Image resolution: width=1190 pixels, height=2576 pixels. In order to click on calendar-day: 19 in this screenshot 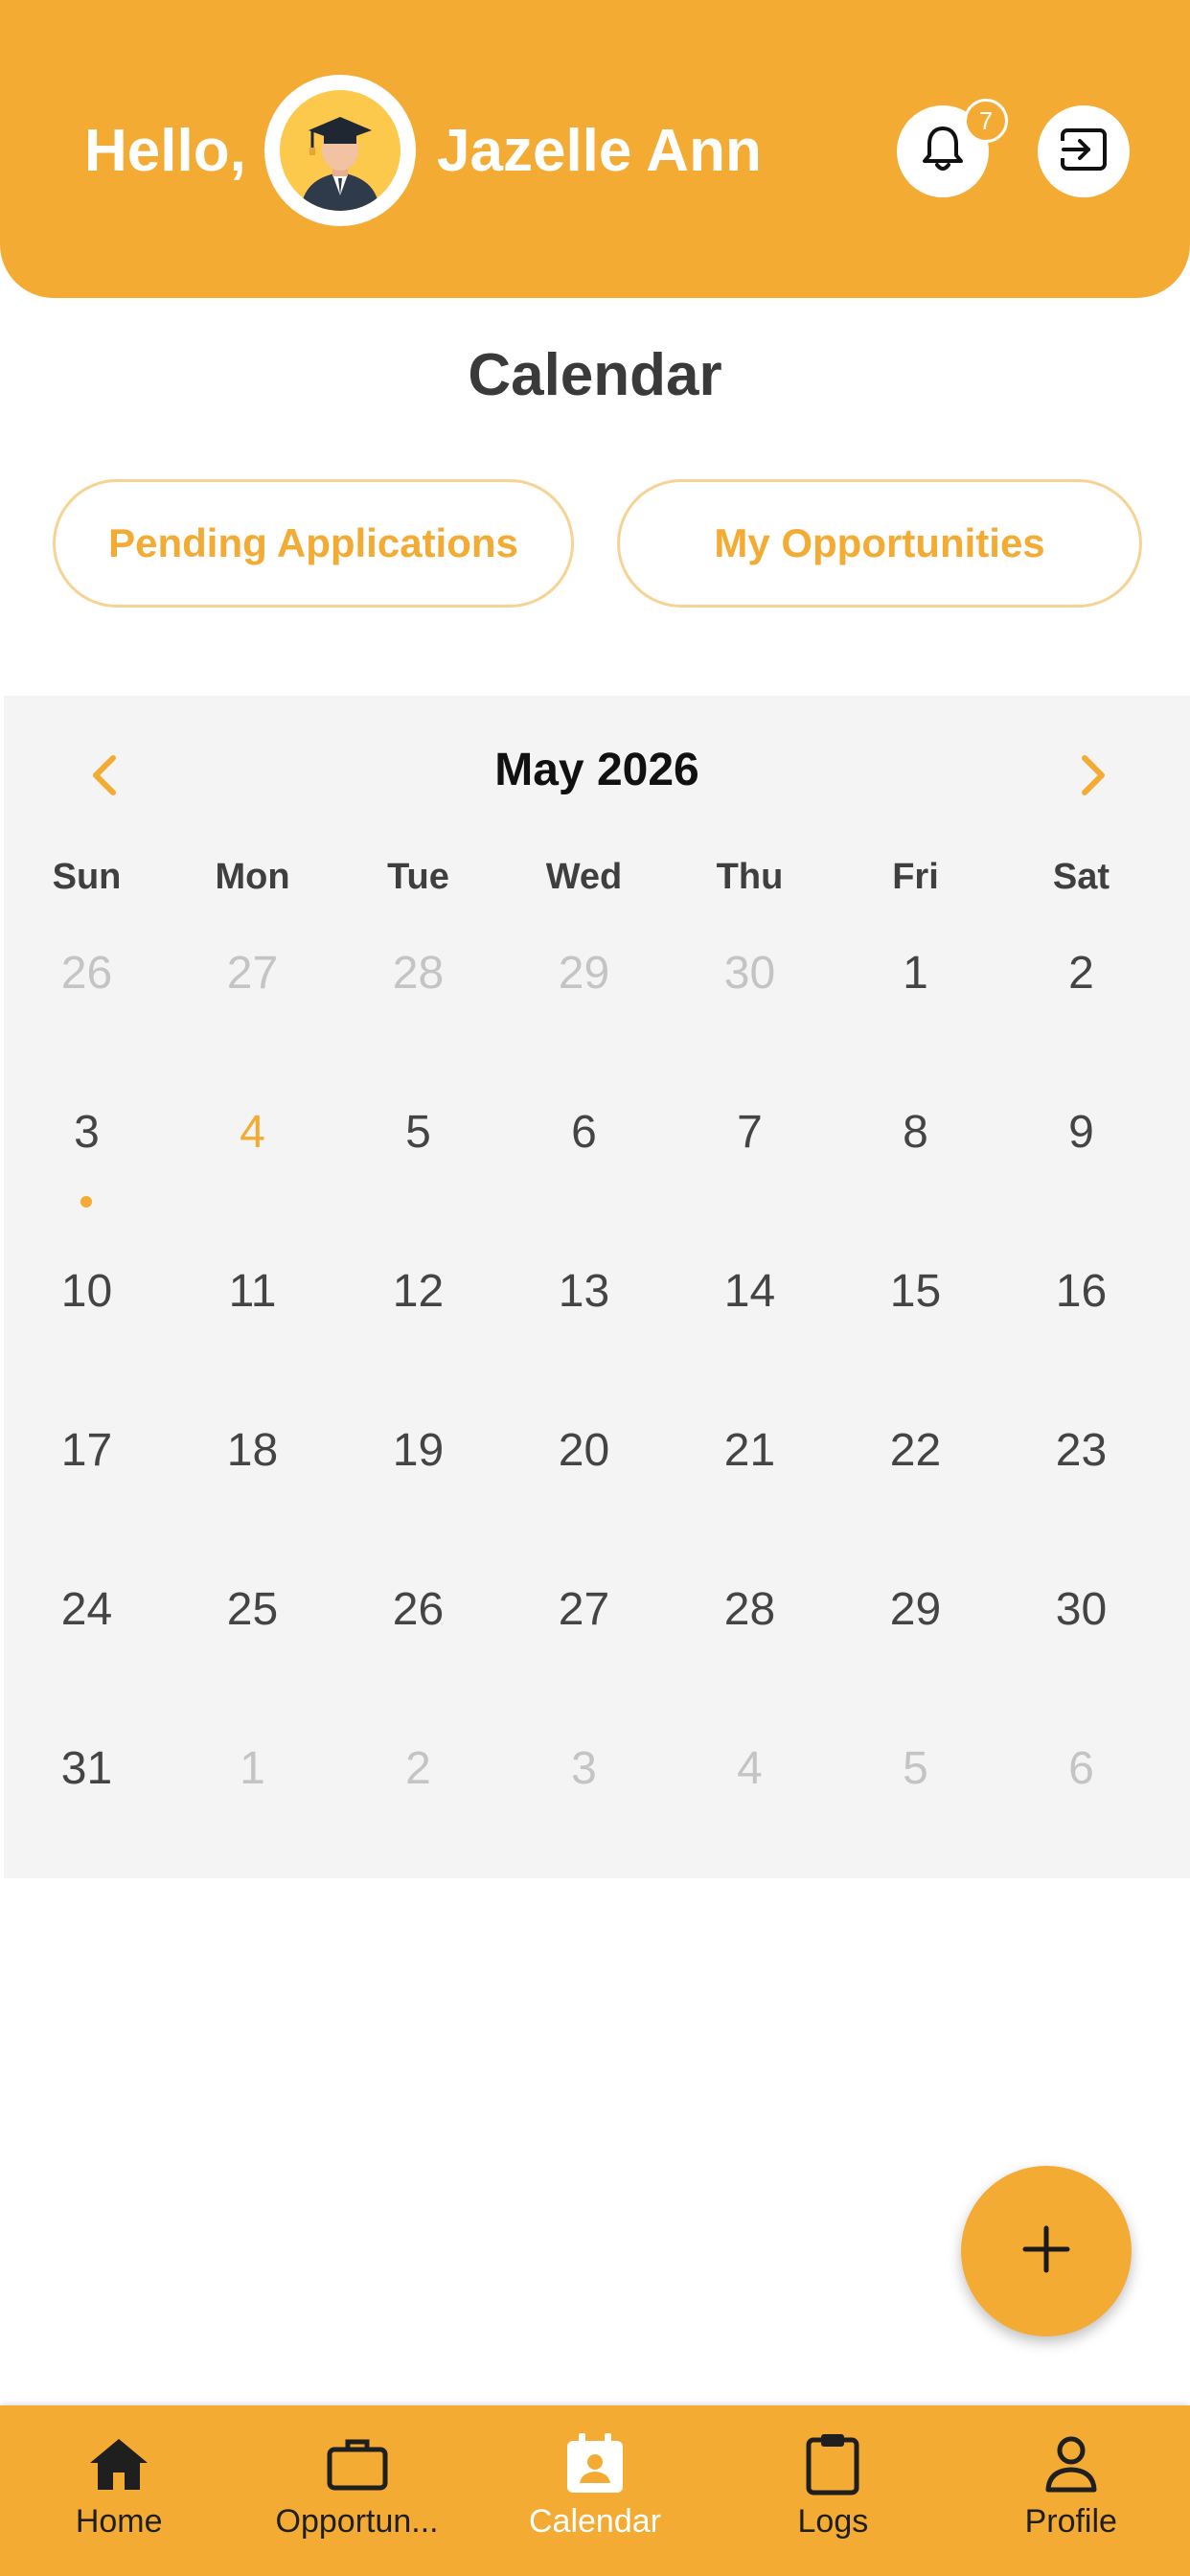, I will do `click(418, 1483)`.